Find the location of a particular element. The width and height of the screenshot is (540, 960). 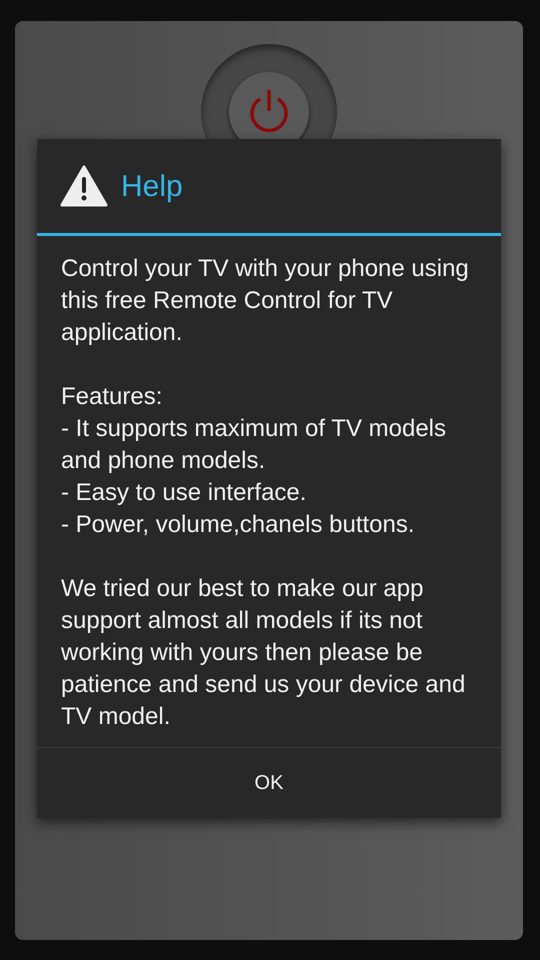

message-paragraph: Features: - It supports maximum of TV models and phone models. - Easy to use interface. - Power, volume,chanels buttons. is located at coordinates (254, 461).